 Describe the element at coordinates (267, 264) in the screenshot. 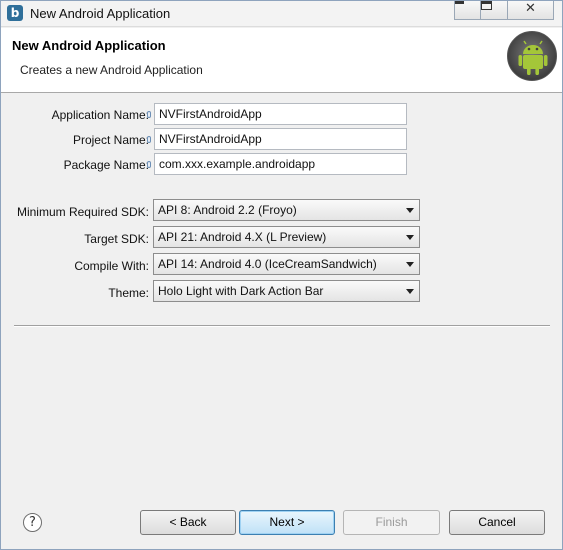

I see `compile-with-value: API 14: Android 4.0 (IceCreamSandwich)` at that location.